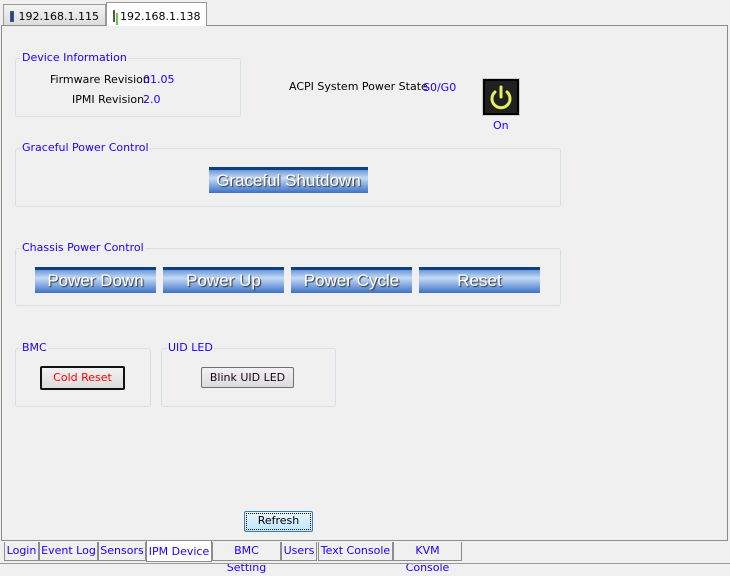 This screenshot has height=576, width=730. I want to click on ipmi-label: IPMI Revision, so click(108, 99).